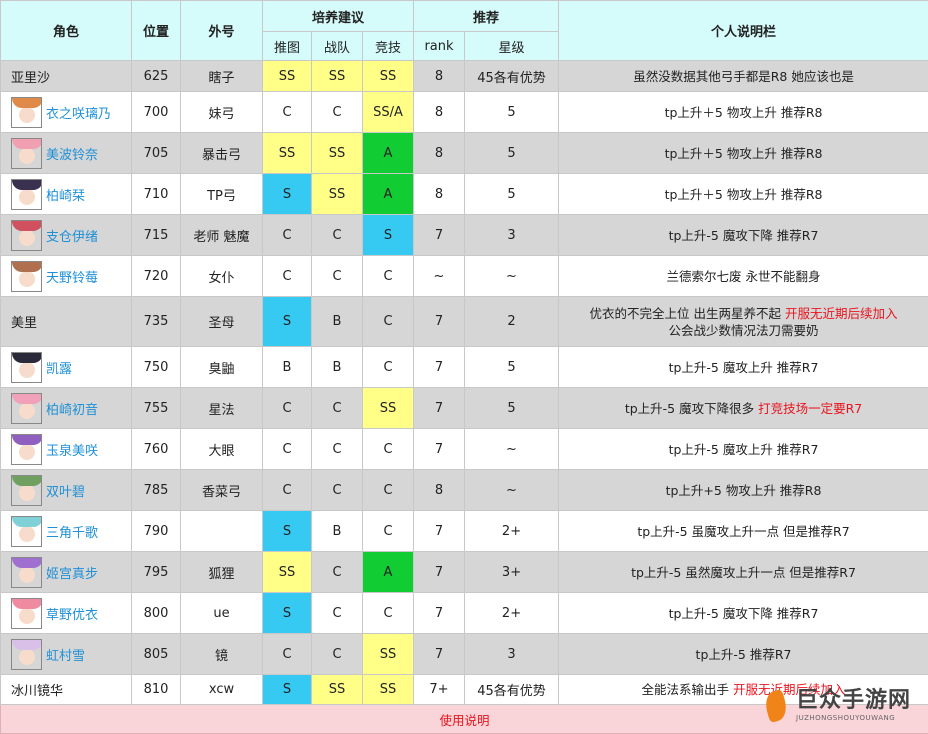  Describe the element at coordinates (222, 153) in the screenshot. I see `alias-cell: 暴击弓` at that location.